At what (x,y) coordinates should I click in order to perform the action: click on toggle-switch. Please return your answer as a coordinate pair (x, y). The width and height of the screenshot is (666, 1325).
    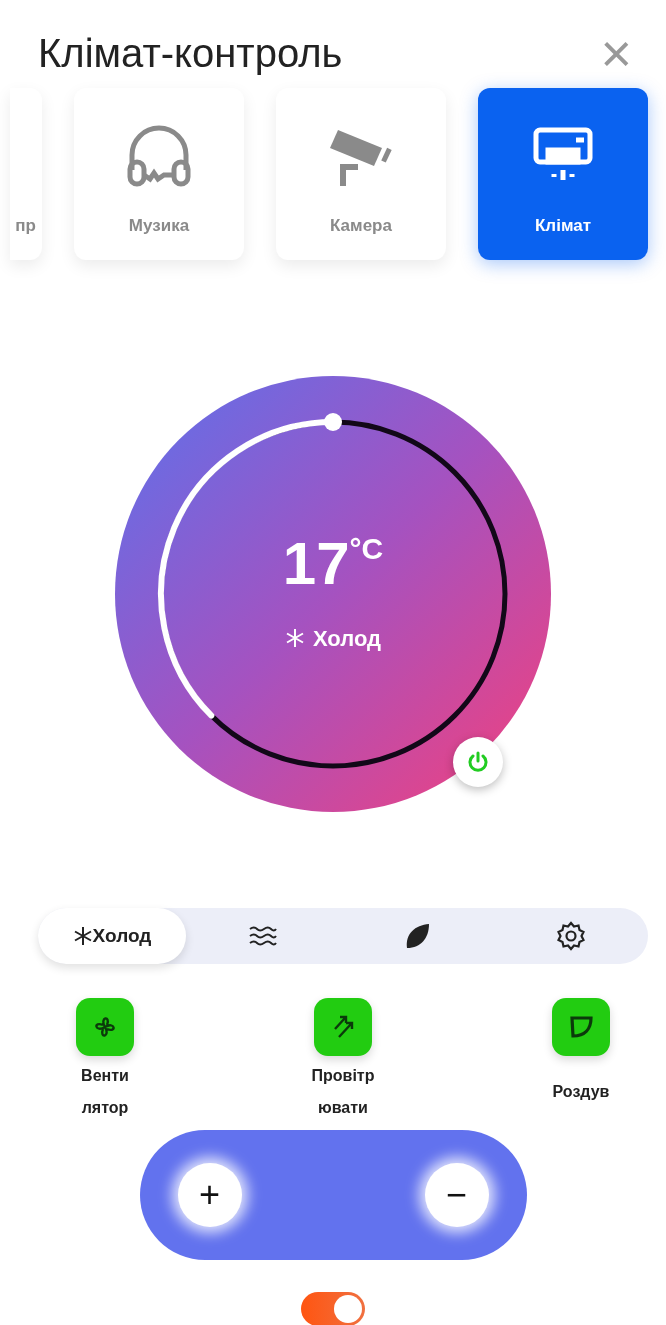
    Looking at the image, I should click on (333, 1308).